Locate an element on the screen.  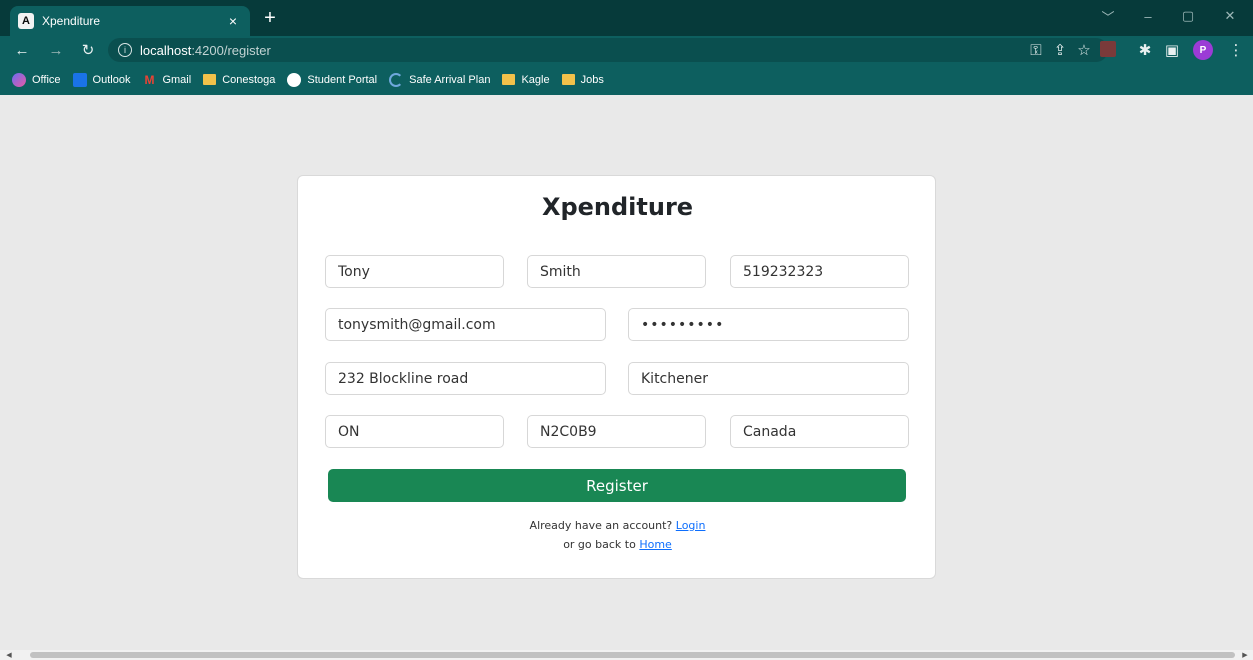
bookmark-label: Jobs is located at coordinates (592, 79).